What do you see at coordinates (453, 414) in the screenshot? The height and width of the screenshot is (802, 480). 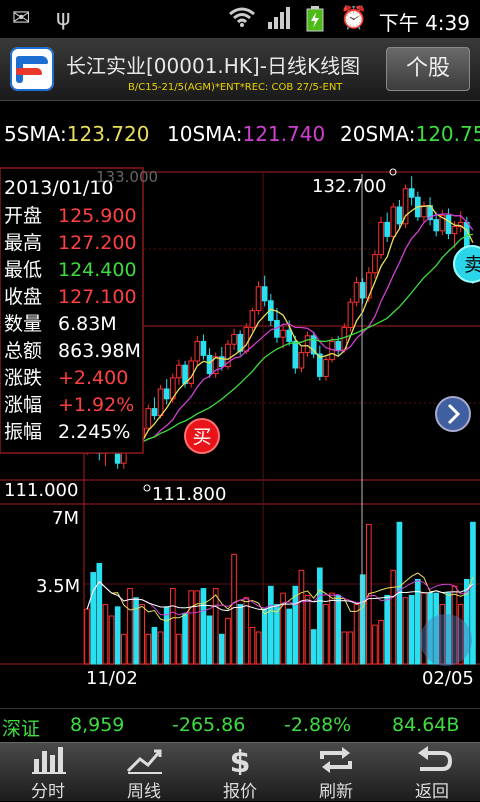 I see `next-arrow-icon` at bounding box center [453, 414].